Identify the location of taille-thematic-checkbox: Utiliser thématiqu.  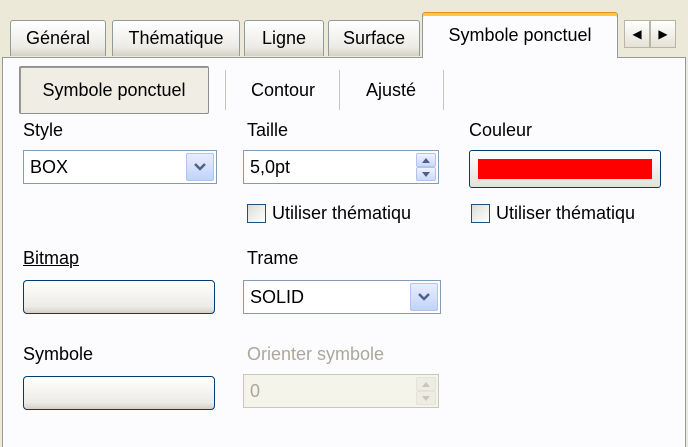
(329, 213).